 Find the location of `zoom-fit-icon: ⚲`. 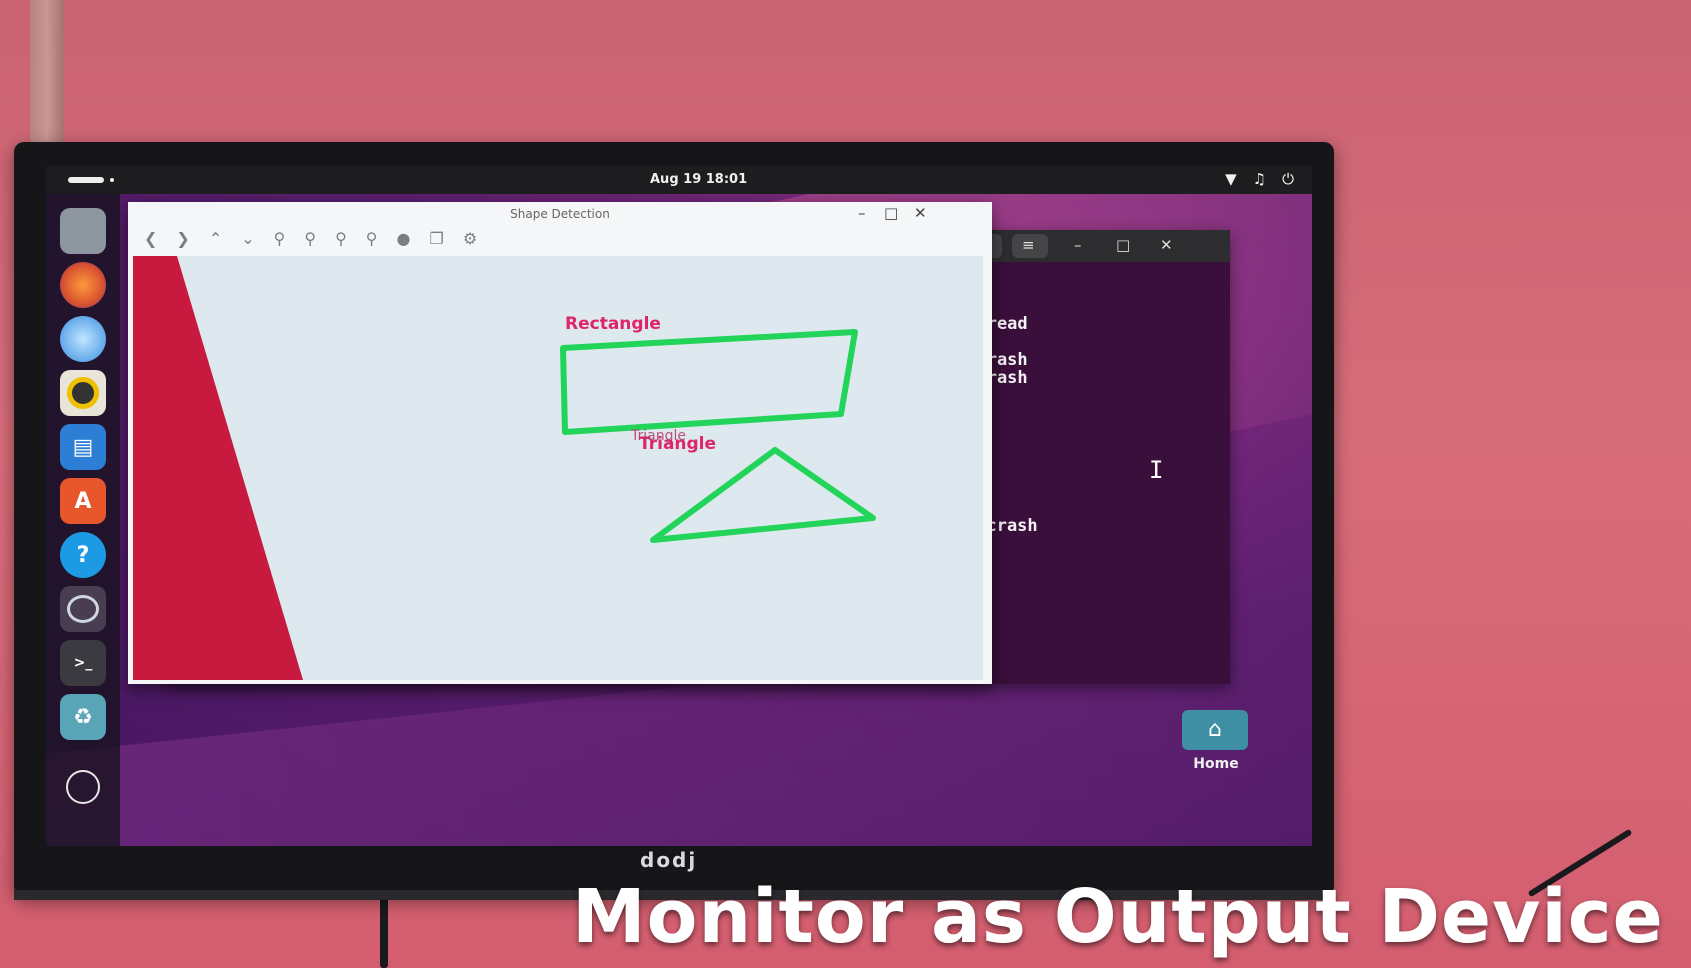

zoom-fit-icon: ⚲ is located at coordinates (341, 241).